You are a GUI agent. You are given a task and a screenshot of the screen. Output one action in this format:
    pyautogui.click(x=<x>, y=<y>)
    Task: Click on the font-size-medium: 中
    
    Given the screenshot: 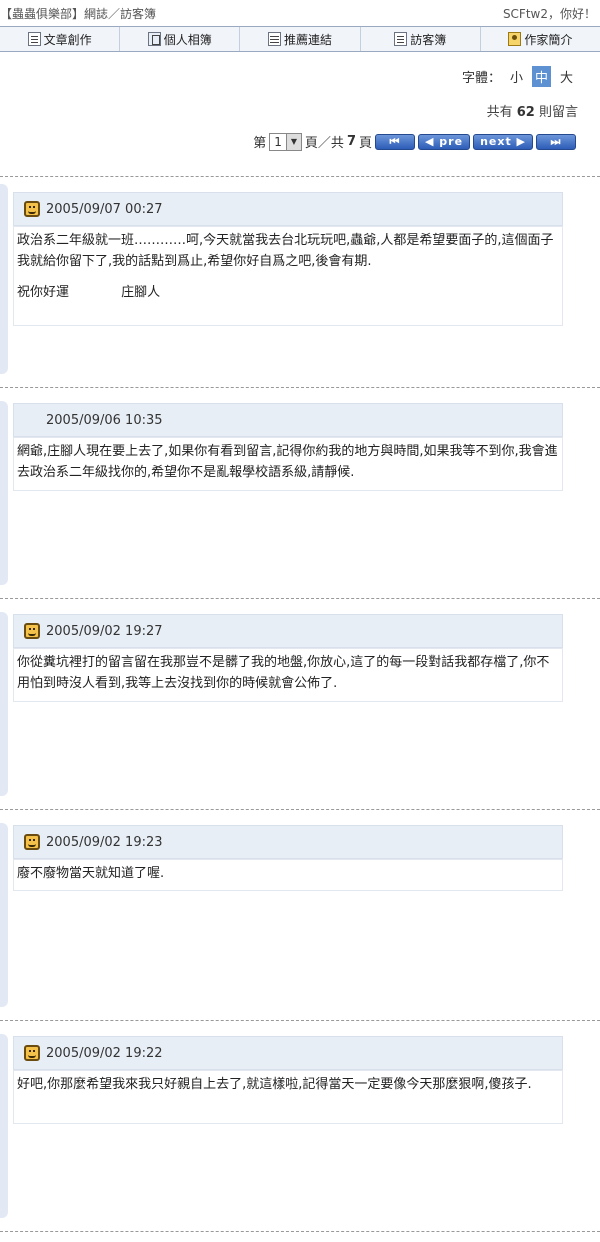 What is the action you would take?
    pyautogui.click(x=541, y=76)
    